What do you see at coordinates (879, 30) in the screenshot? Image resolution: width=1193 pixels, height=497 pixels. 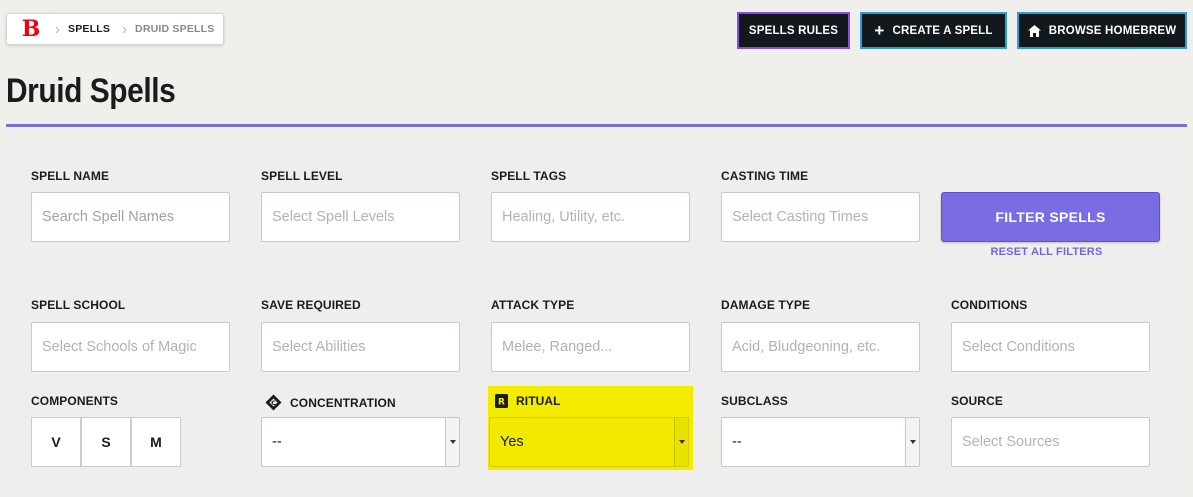 I see `plus-icon: +` at bounding box center [879, 30].